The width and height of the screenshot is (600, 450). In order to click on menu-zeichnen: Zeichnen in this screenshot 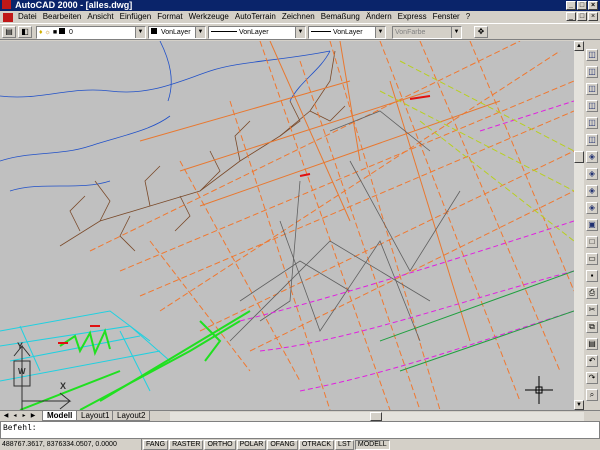, I will do `click(298, 17)`.